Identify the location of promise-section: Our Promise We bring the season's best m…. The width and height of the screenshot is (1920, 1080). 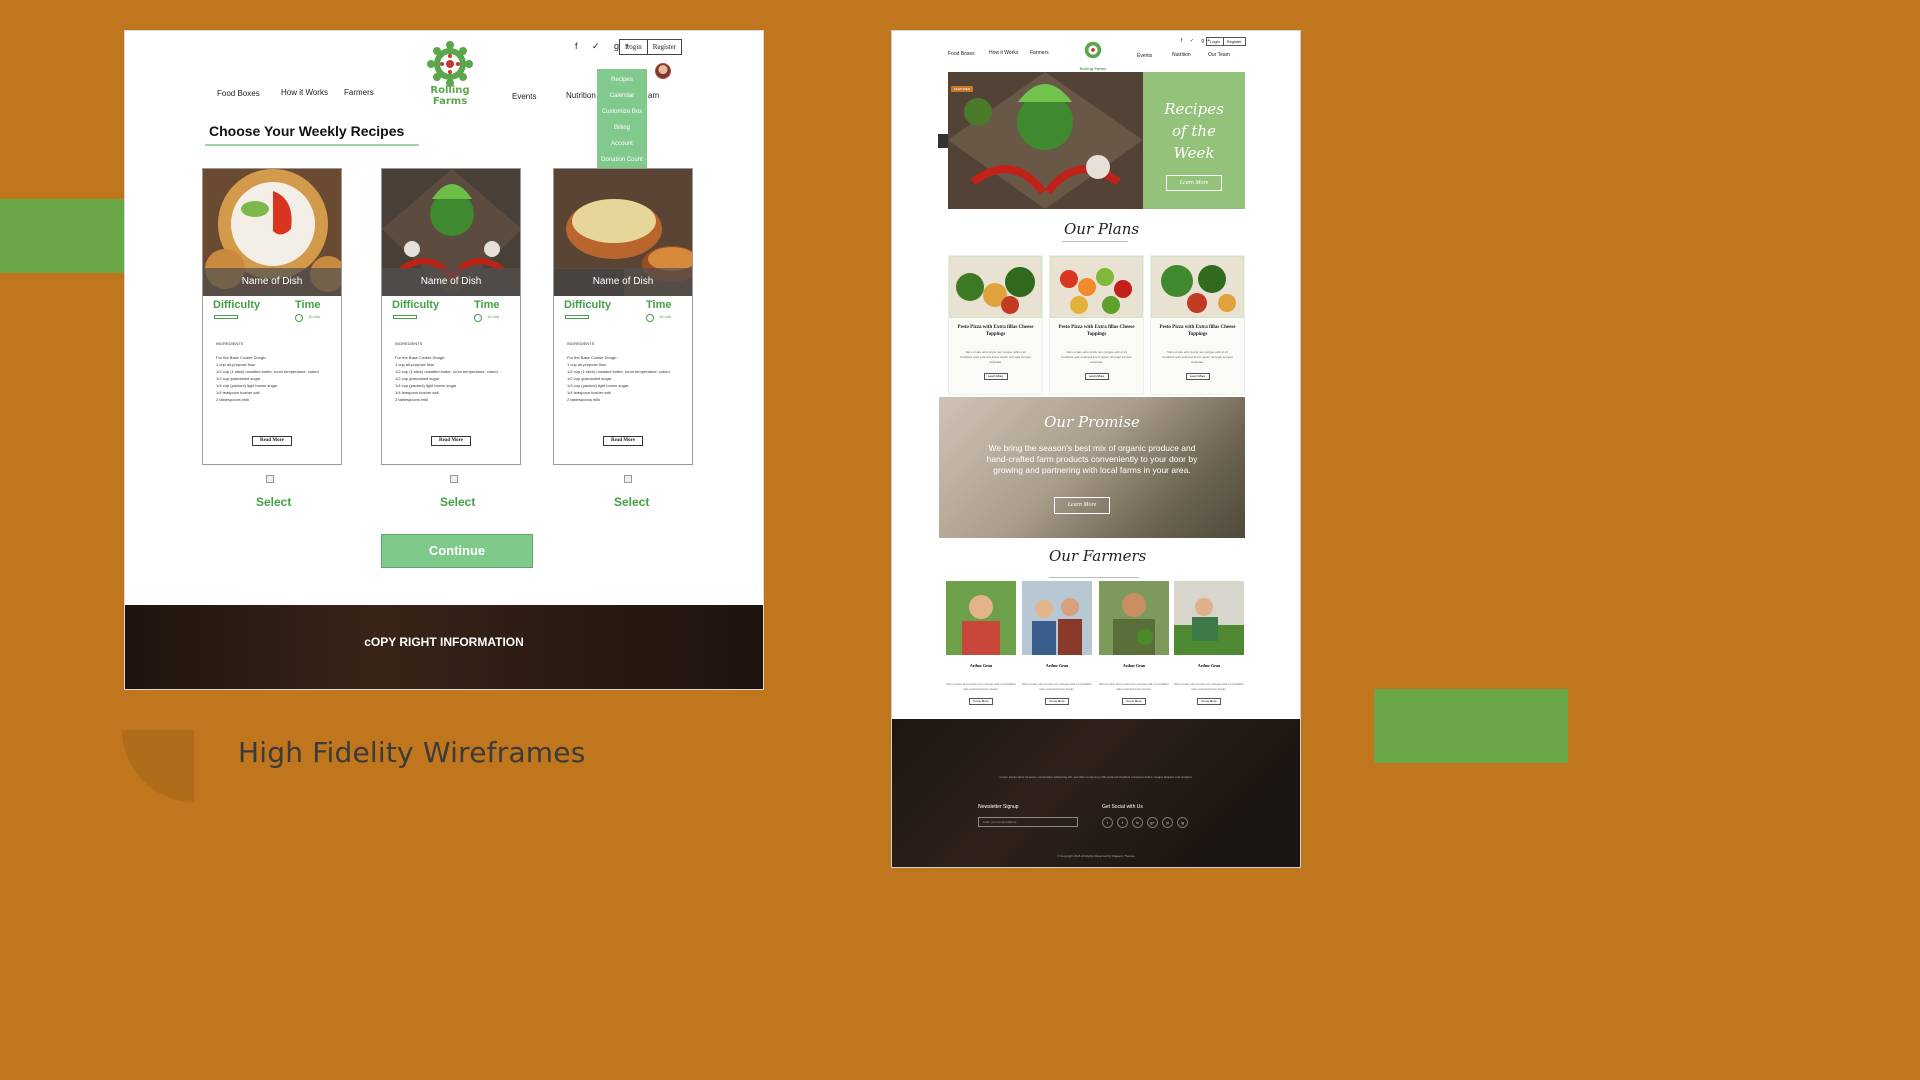
(1092, 467).